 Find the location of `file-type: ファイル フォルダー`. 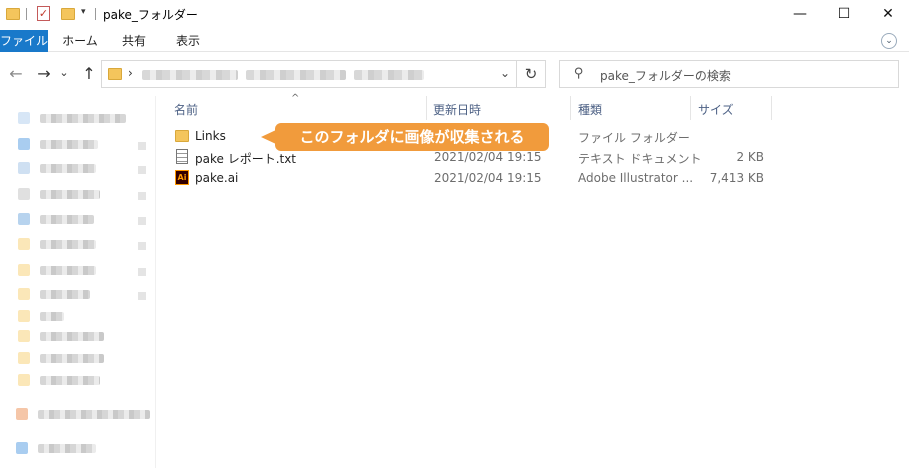

file-type: ファイル フォルダー is located at coordinates (634, 138).